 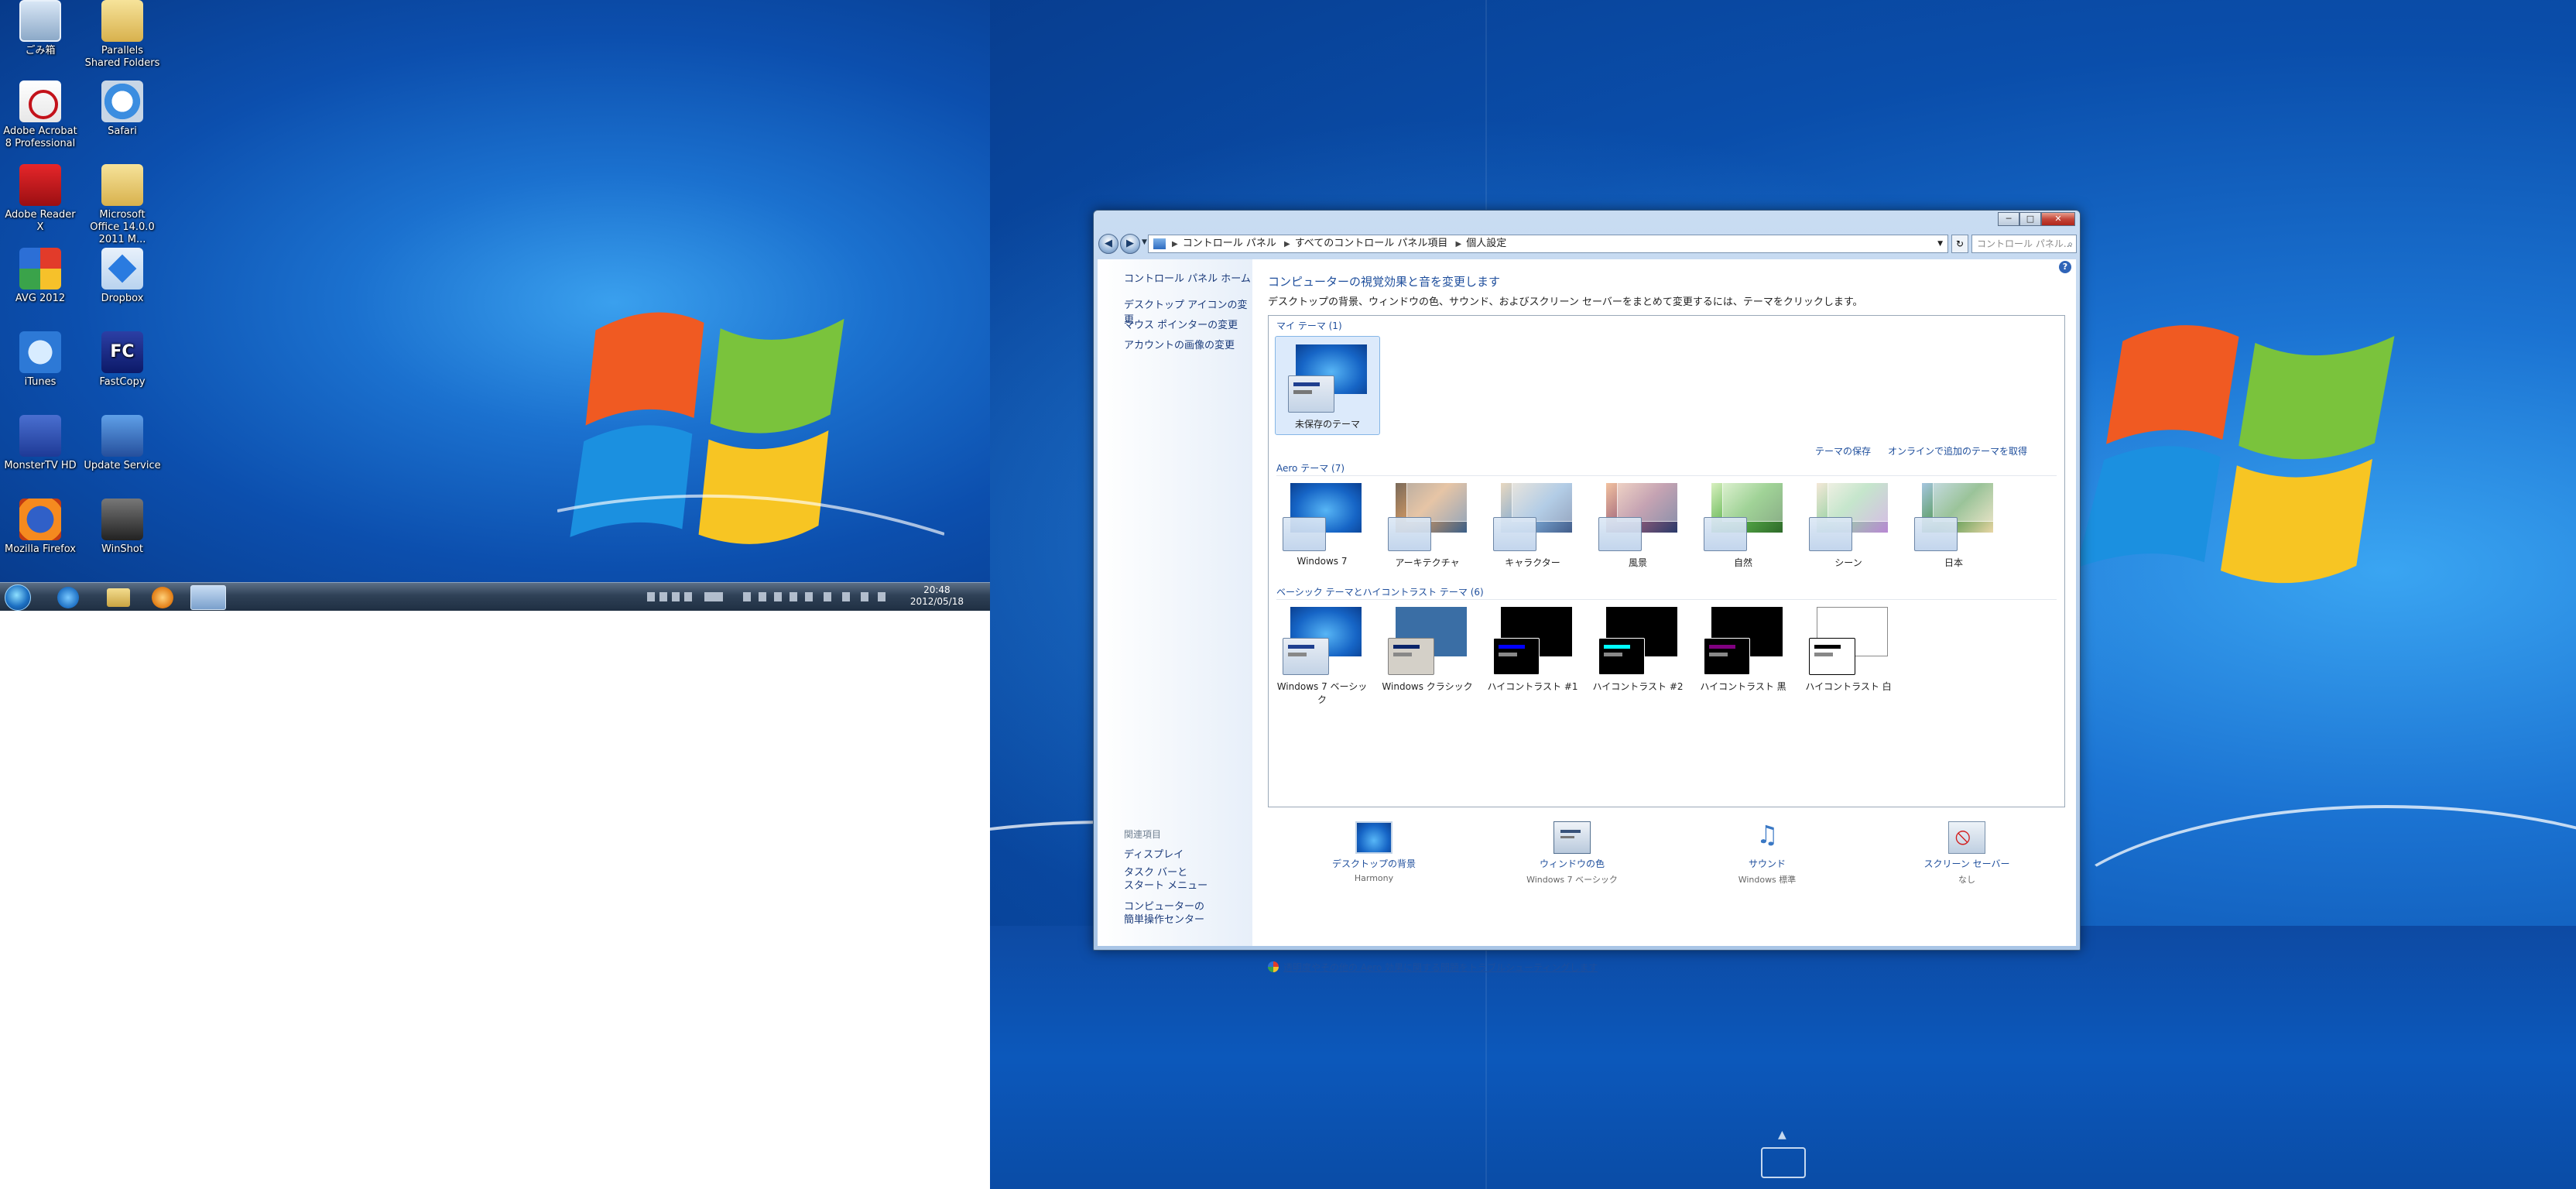 What do you see at coordinates (1486, 243) in the screenshot?
I see `breadcrumb-personalization: 個人設定` at bounding box center [1486, 243].